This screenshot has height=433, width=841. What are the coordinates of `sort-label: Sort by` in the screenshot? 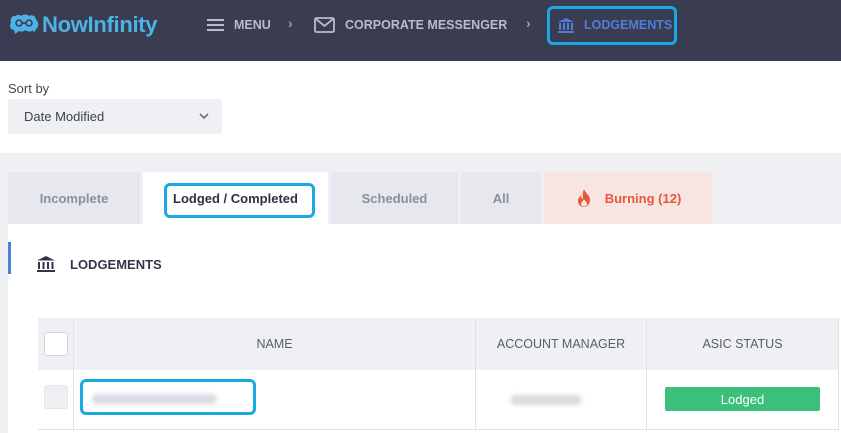 It's located at (29, 88).